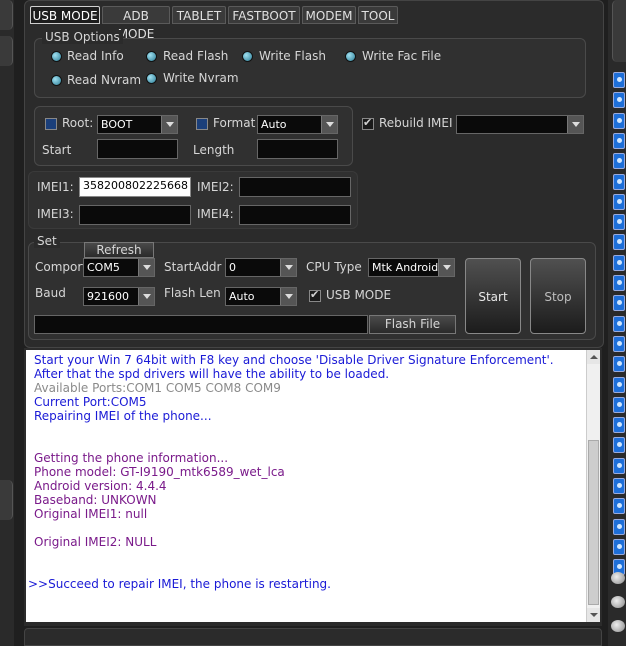  Describe the element at coordinates (297, 124) in the screenshot. I see `format-select: Auto` at that location.